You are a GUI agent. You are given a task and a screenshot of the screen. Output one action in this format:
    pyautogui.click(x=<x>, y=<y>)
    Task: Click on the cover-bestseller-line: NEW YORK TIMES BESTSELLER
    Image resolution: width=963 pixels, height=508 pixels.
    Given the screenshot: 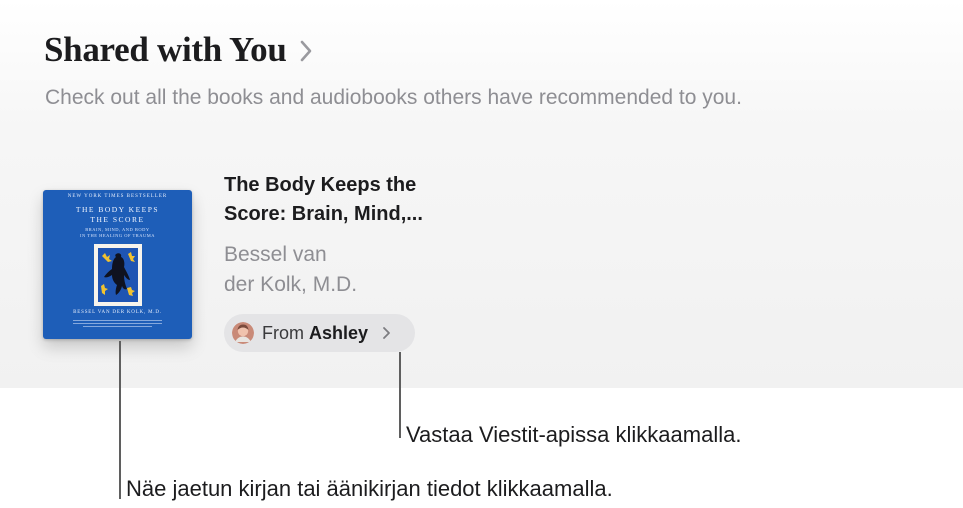 What is the action you would take?
    pyautogui.click(x=117, y=196)
    